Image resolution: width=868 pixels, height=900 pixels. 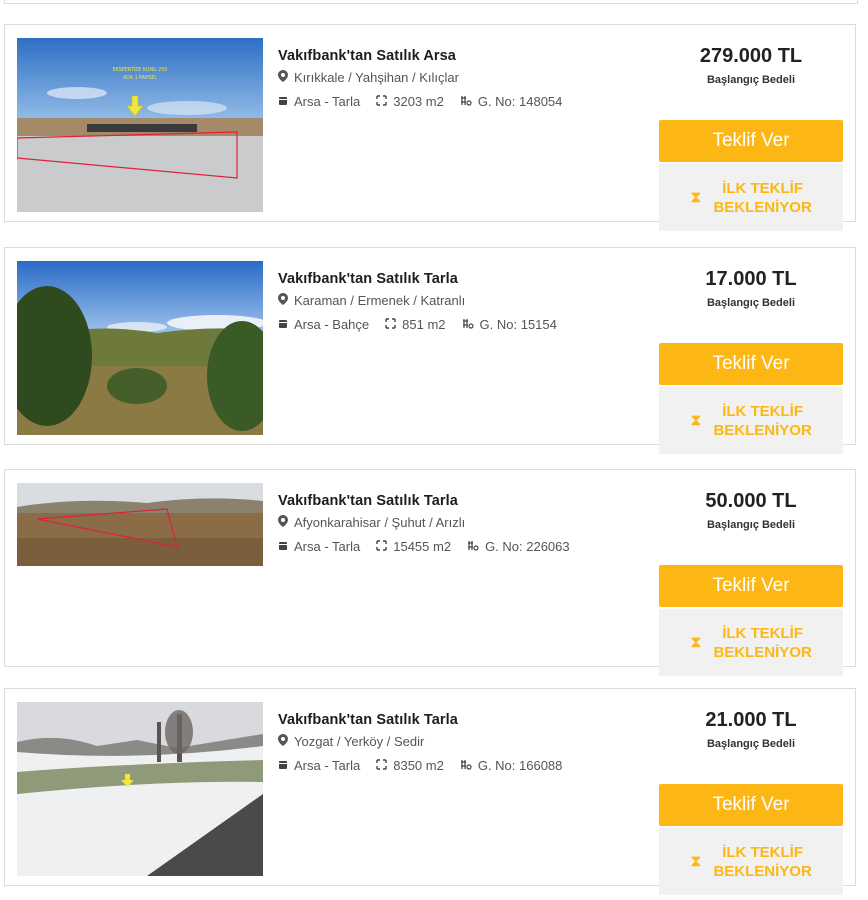 I want to click on land-type: Arsa - Bahçe, so click(x=323, y=324).